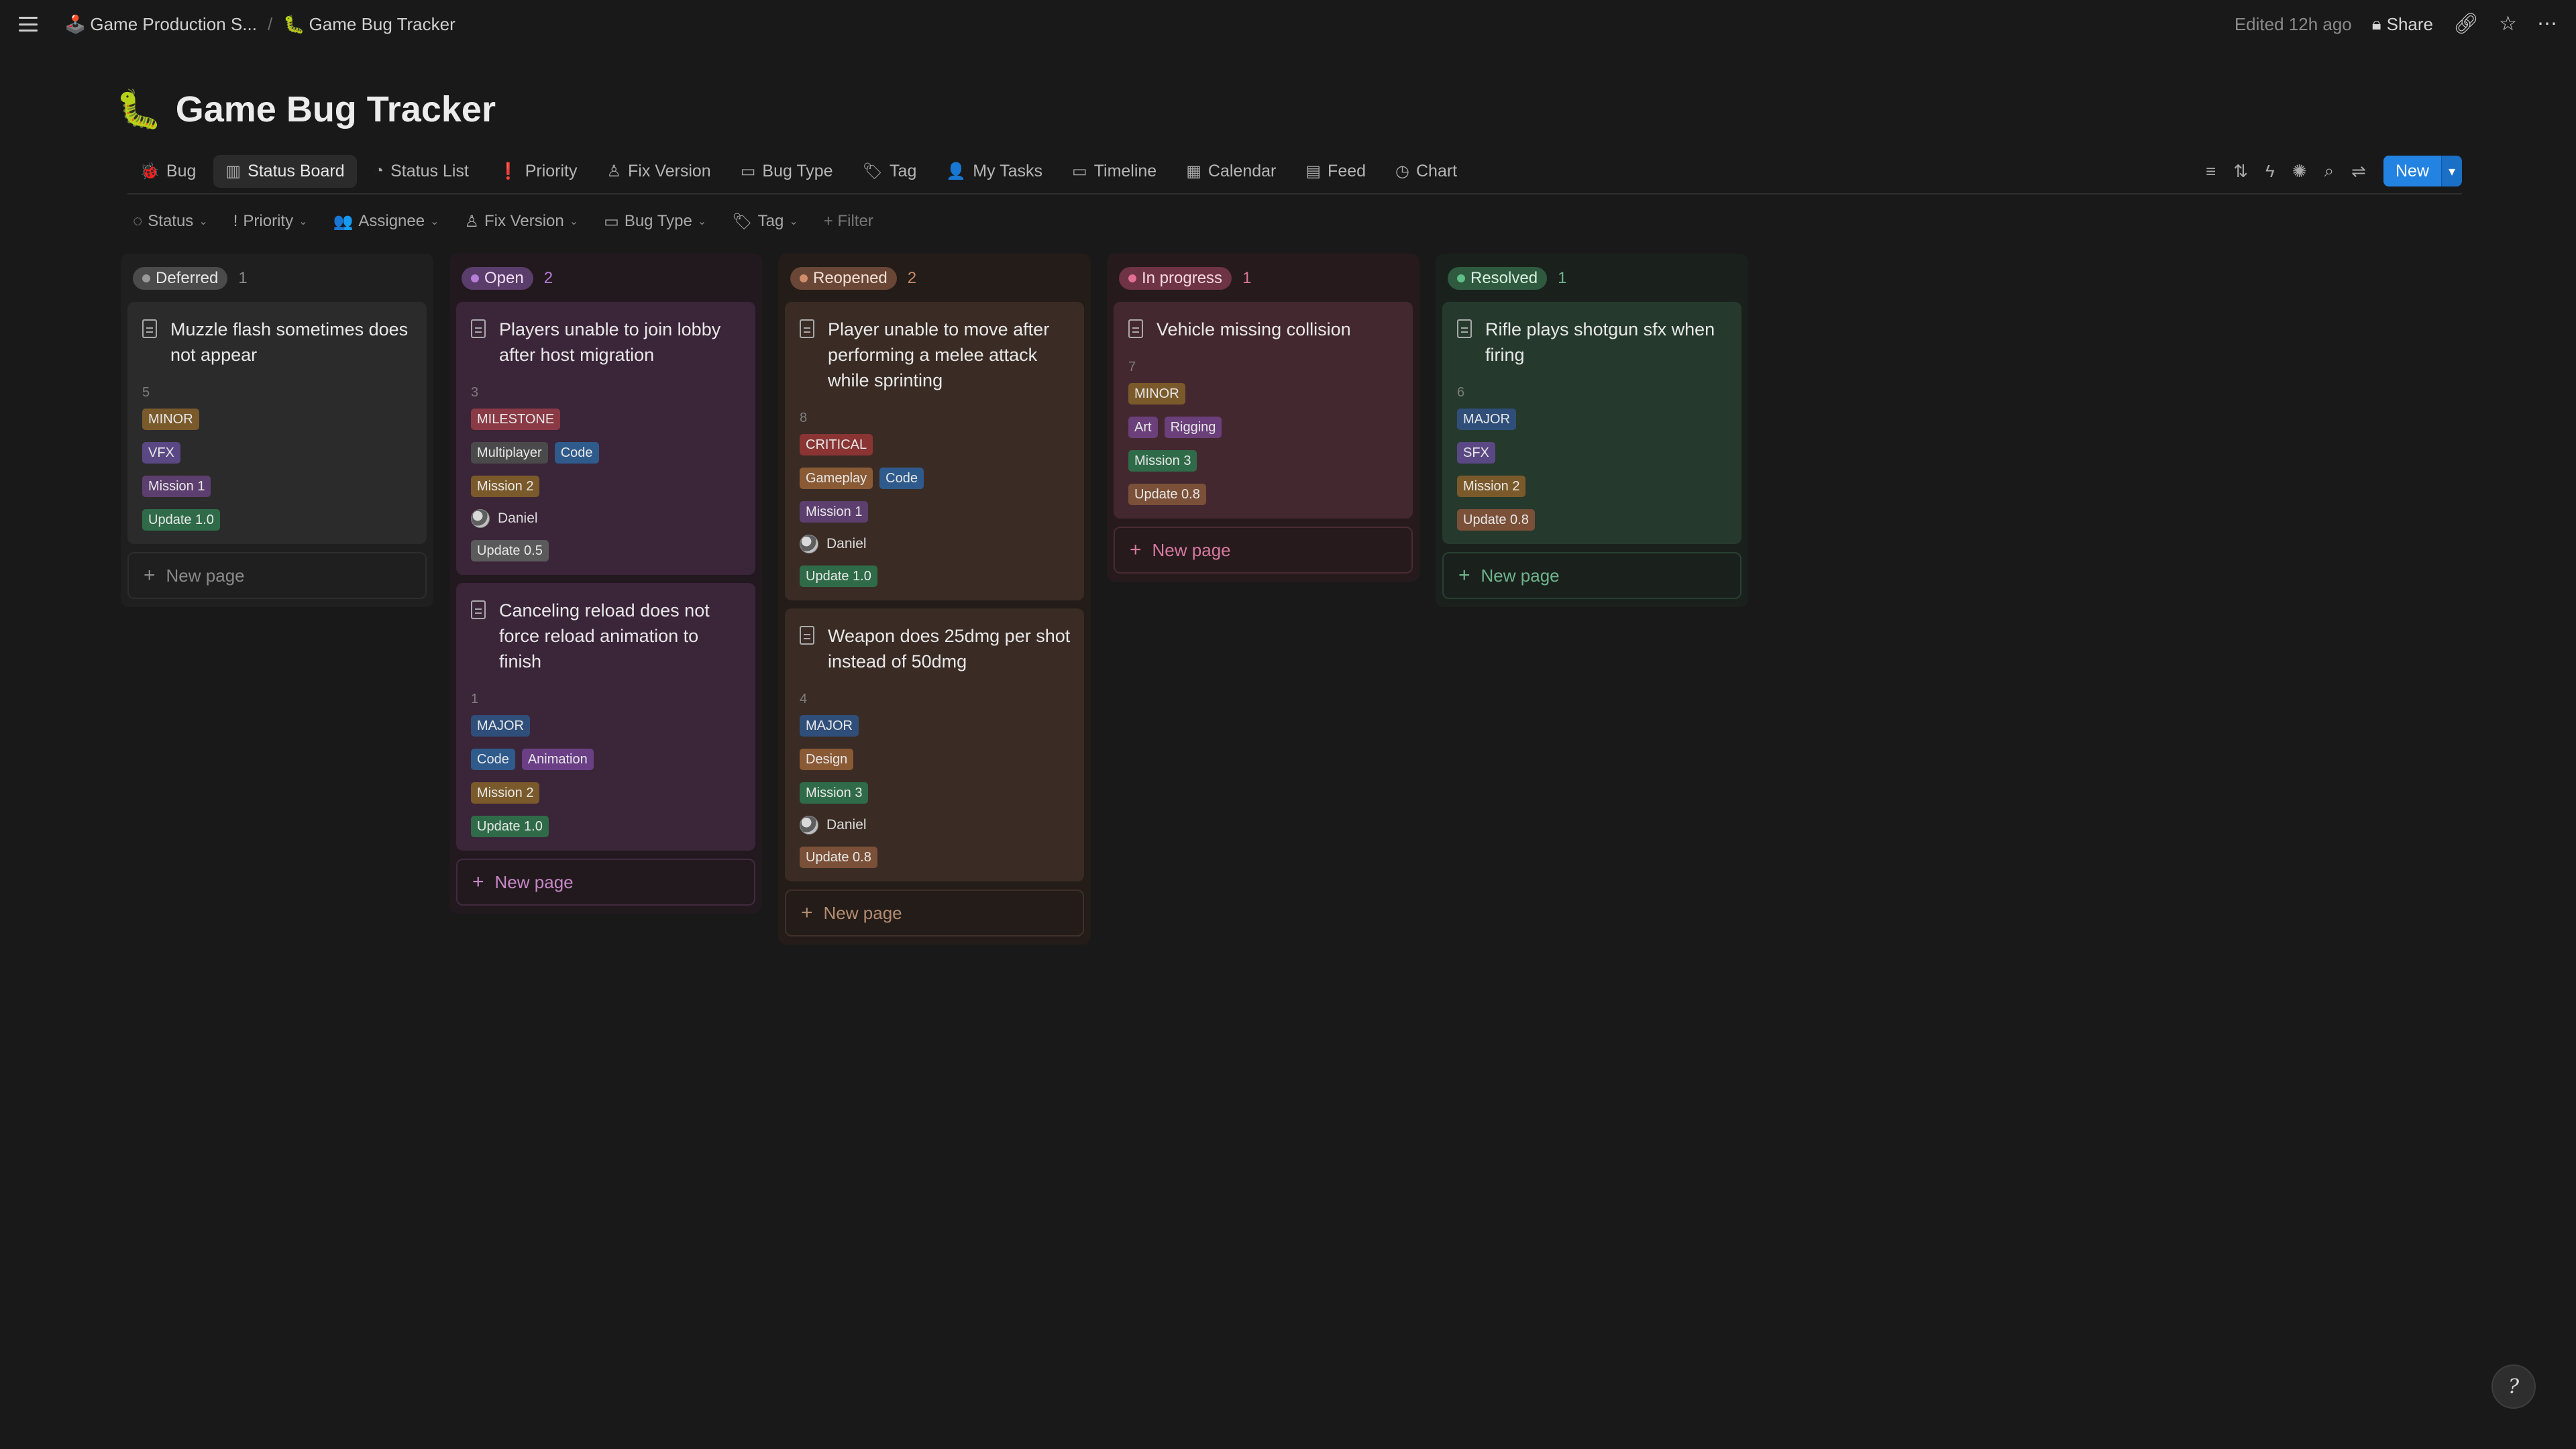 The height and width of the screenshot is (1449, 2576). What do you see at coordinates (138, 109) in the screenshot?
I see `page-bug-emoji-icon: 🐛` at bounding box center [138, 109].